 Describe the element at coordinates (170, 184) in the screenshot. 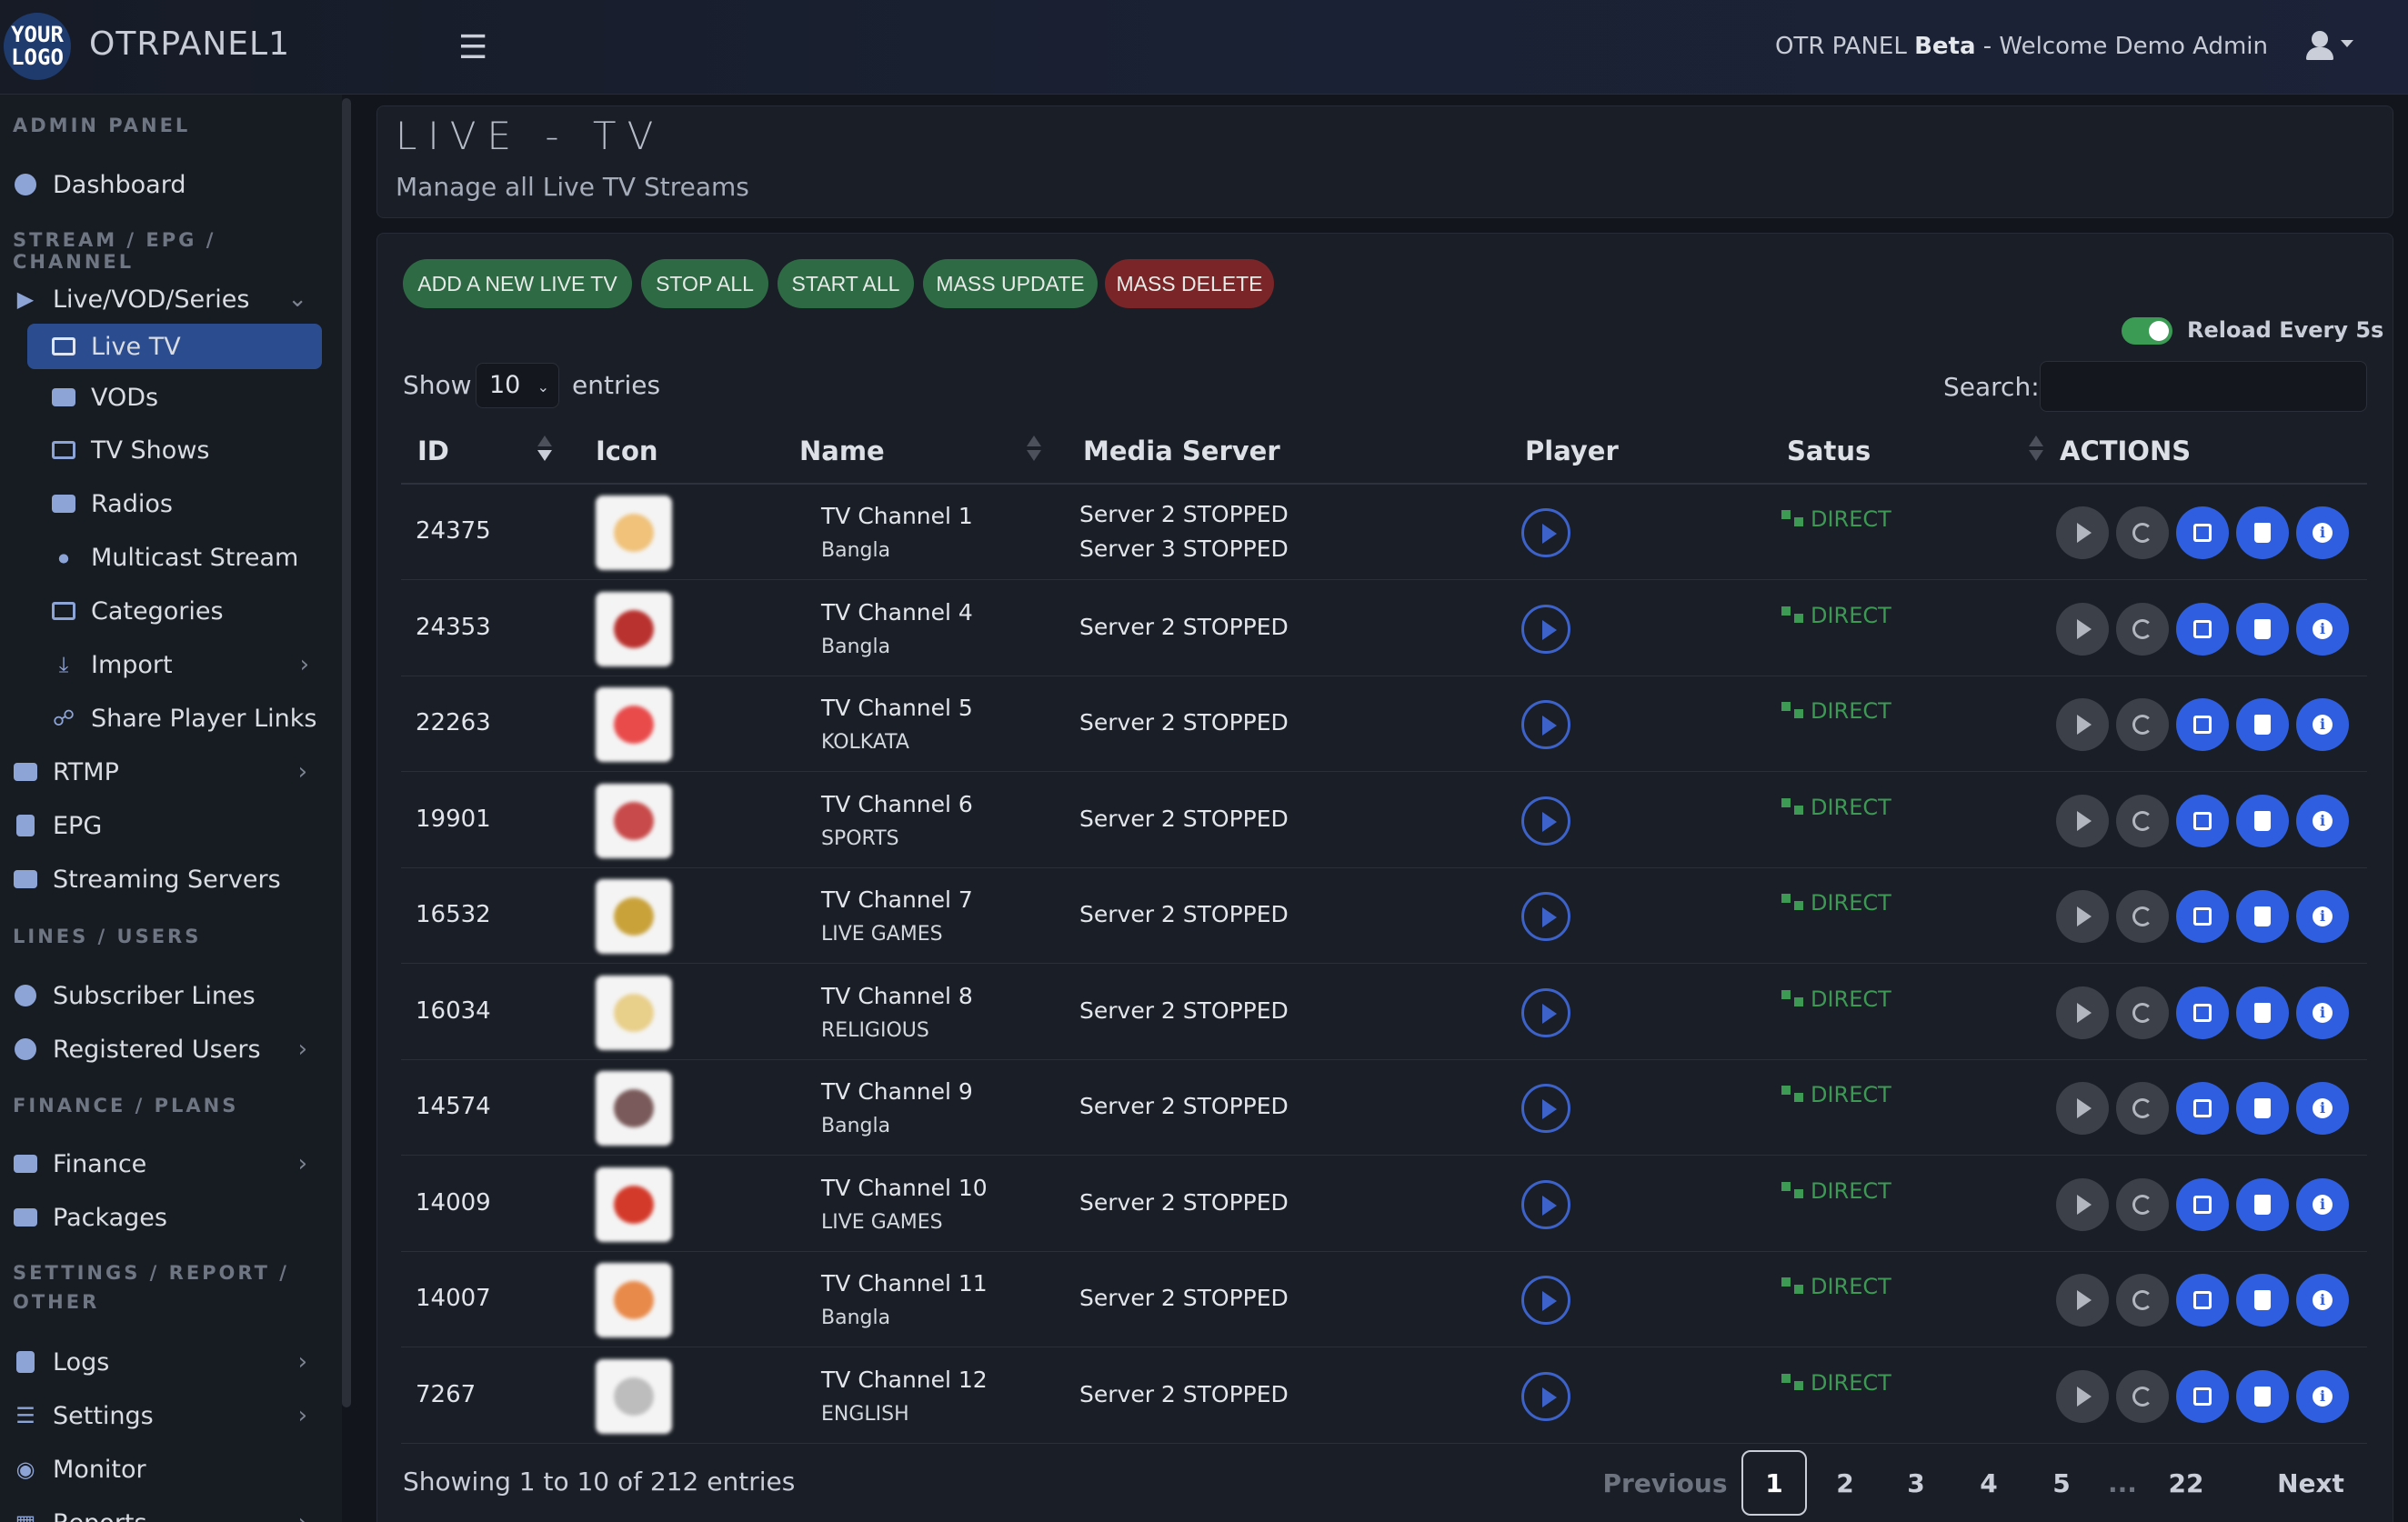

I see `sidebar-item-dashboard: Dashboard` at that location.